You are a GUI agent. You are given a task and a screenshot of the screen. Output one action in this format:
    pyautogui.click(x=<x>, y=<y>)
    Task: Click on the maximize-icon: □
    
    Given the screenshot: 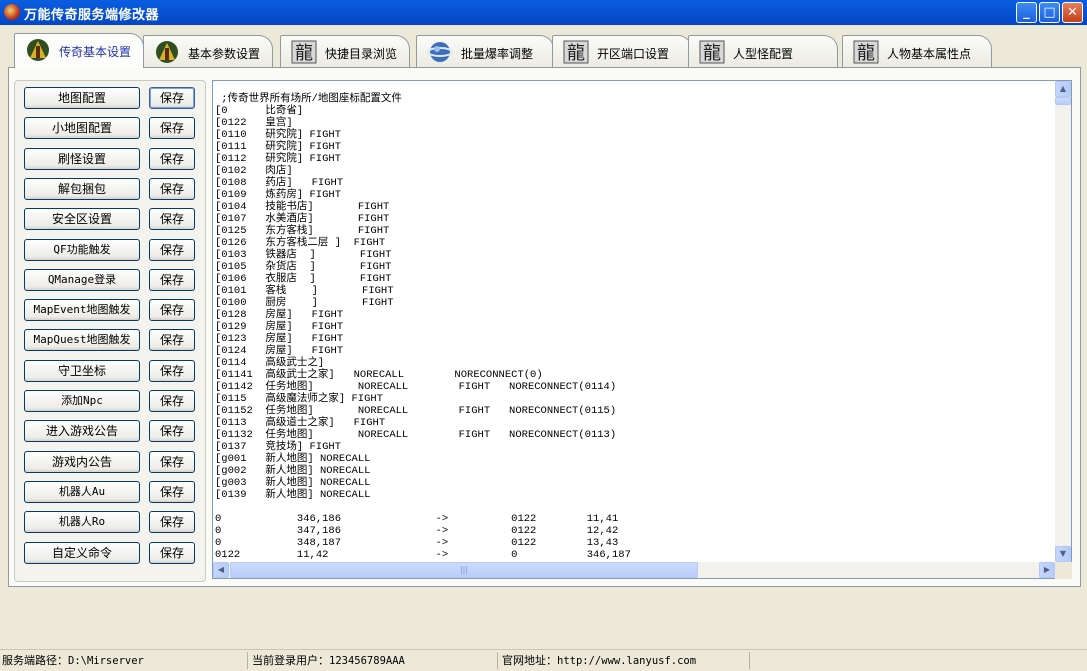 What is the action you would take?
    pyautogui.click(x=1049, y=12)
    